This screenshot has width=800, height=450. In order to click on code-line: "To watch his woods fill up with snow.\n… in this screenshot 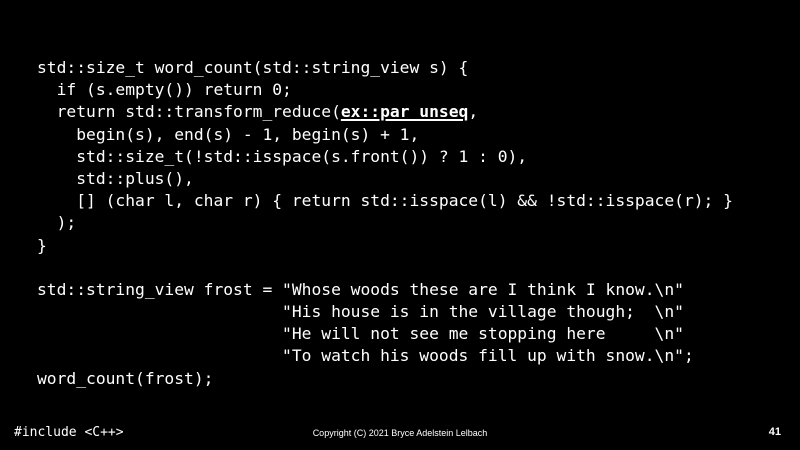, I will do `click(365, 356)`.